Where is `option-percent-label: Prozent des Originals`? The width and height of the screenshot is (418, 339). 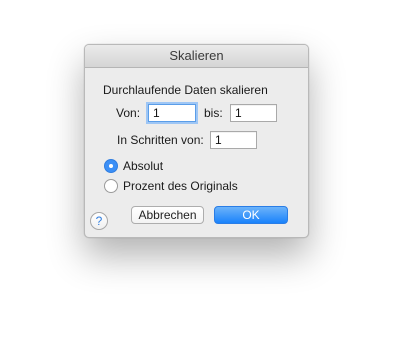 option-percent-label: Prozent des Originals is located at coordinates (180, 186).